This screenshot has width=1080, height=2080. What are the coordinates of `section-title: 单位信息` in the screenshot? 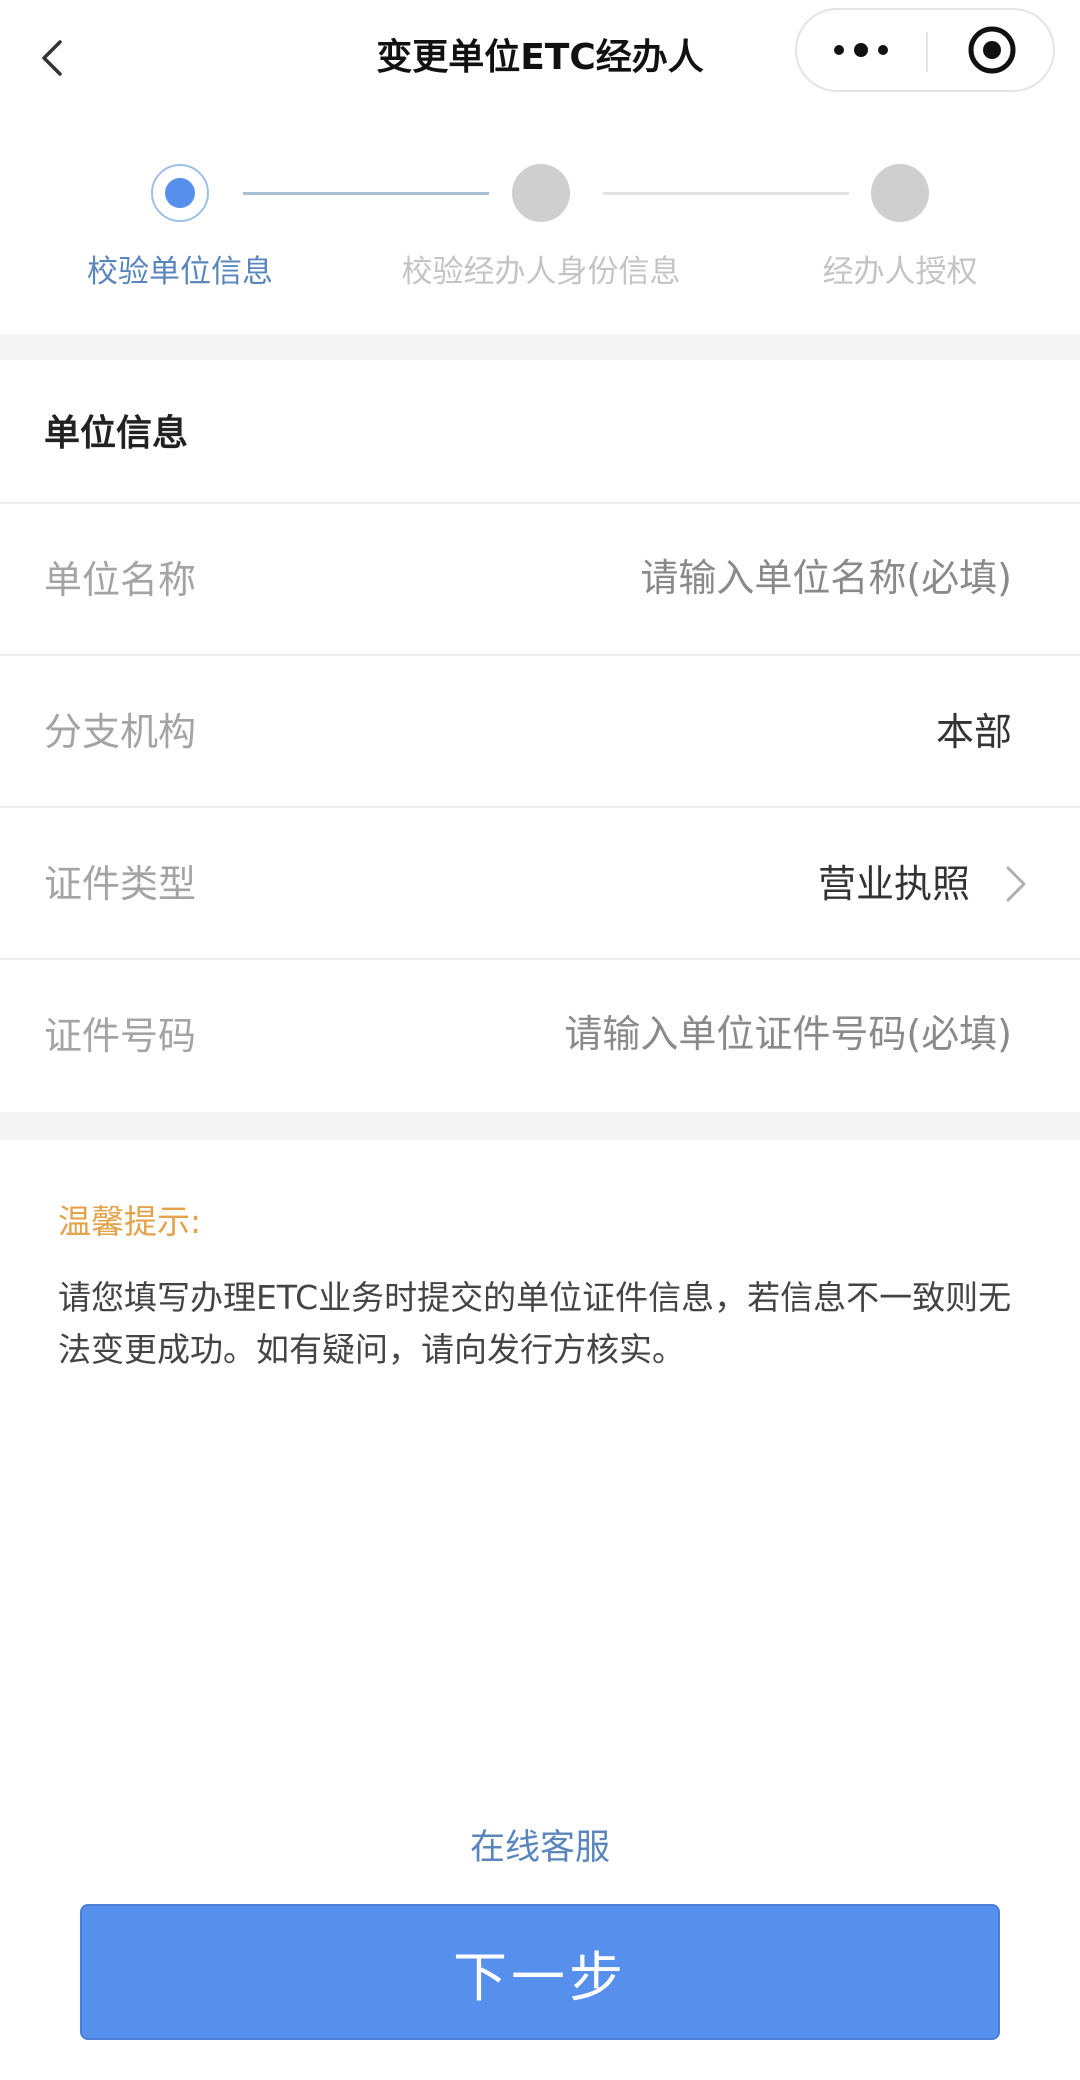 It's located at (116, 433).